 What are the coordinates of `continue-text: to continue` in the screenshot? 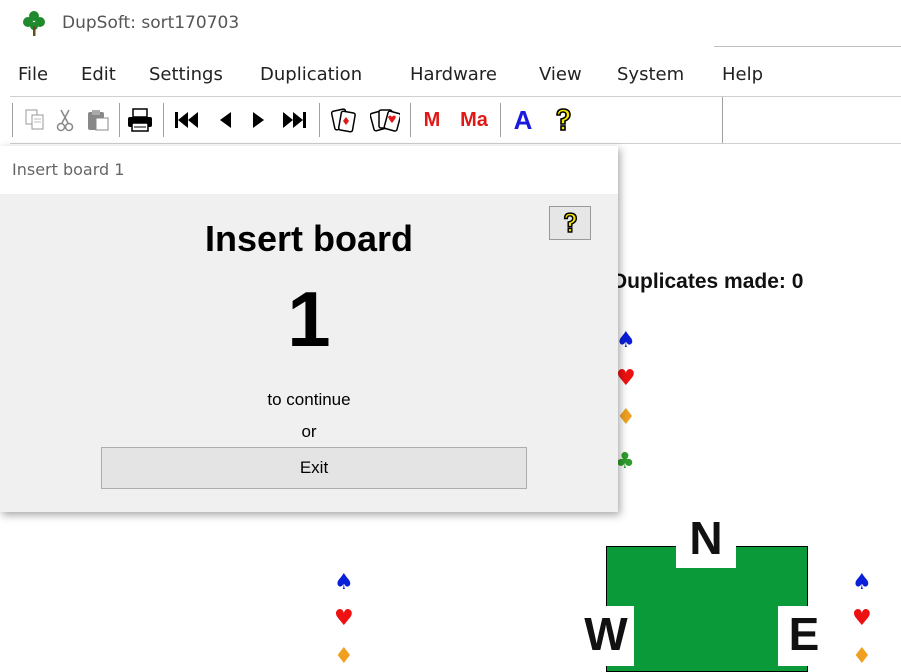 It's located at (309, 399).